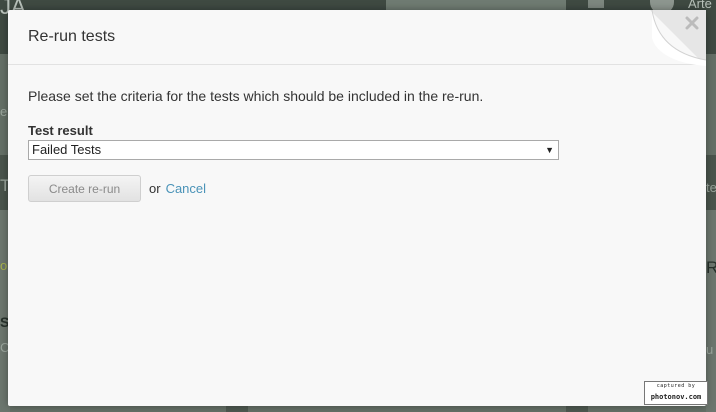 This screenshot has height=412, width=716. Describe the element at coordinates (186, 188) in the screenshot. I see `cancel-link: Cancel` at that location.